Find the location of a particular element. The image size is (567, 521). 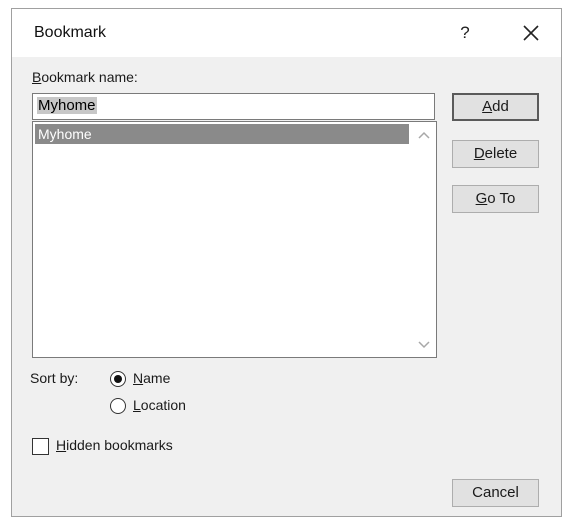

chevron-up-icon is located at coordinates (424, 135).